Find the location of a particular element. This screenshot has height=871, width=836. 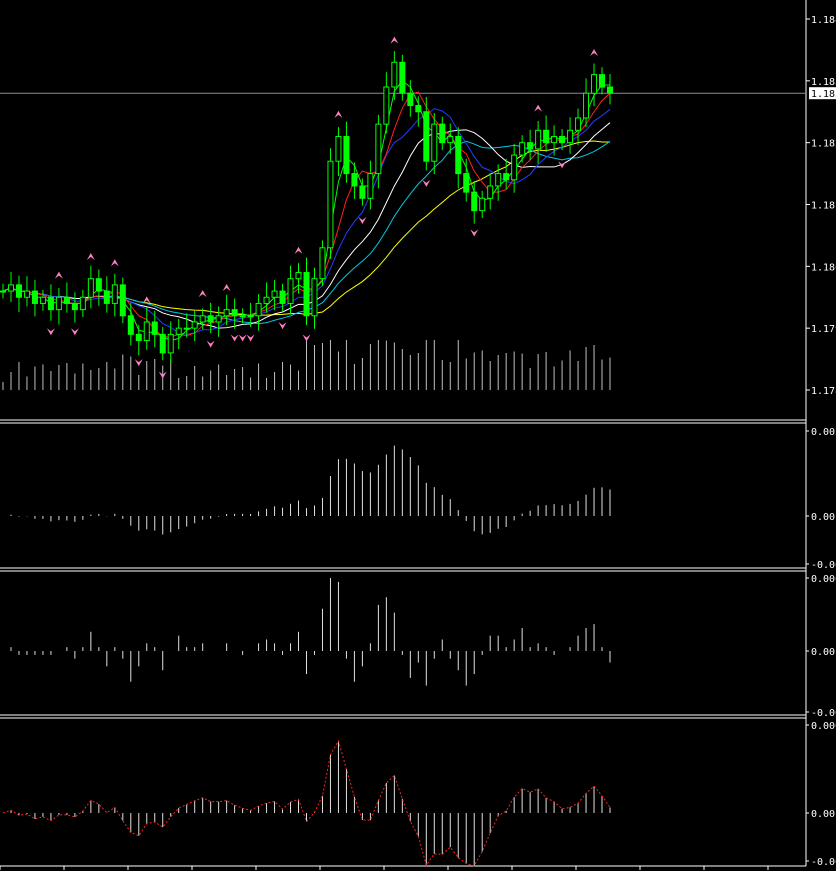

indicator-axis-label: 0.0001 is located at coordinates (823, 726).